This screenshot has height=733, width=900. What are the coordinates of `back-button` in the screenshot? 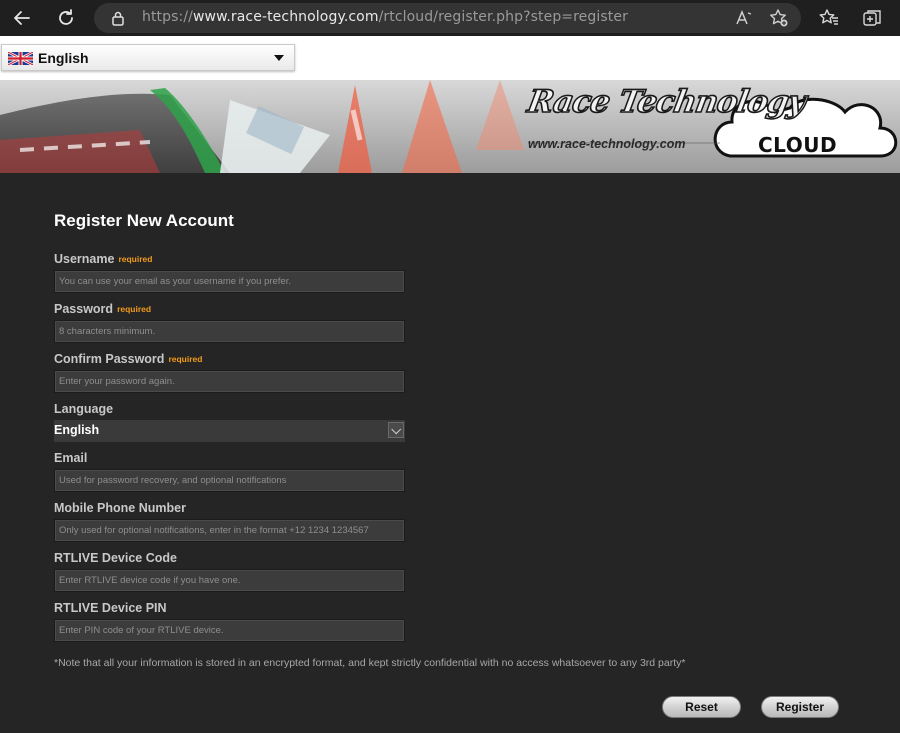 It's located at (22, 18).